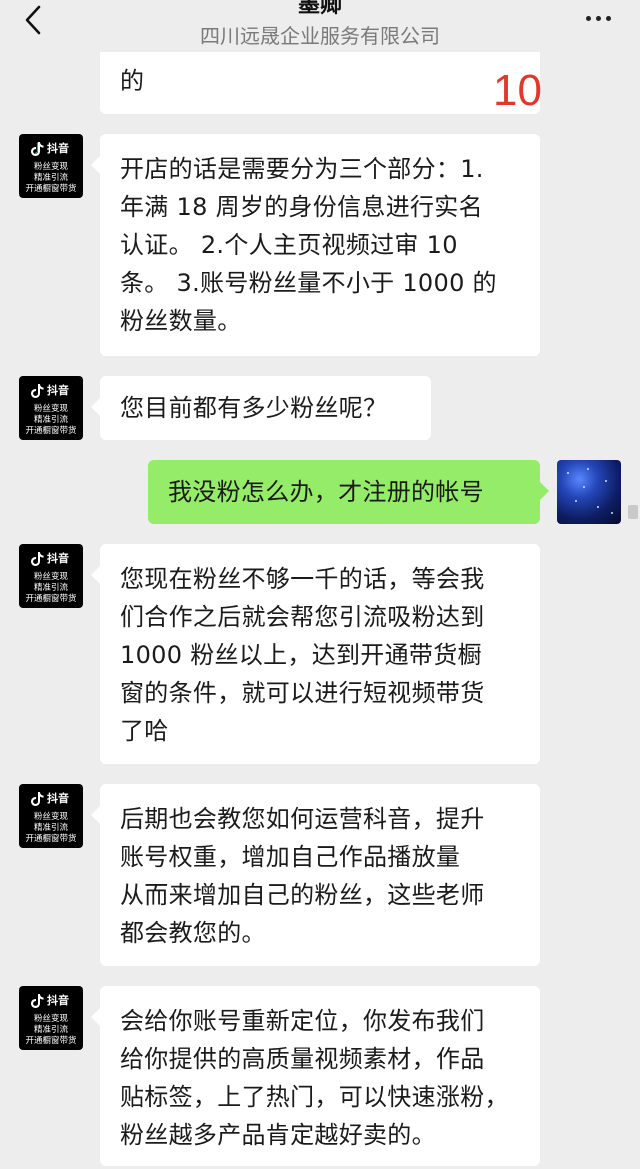  Describe the element at coordinates (302, 693) in the screenshot. I see `message-line: 窗的条件，就可以进行短视频带货` at that location.